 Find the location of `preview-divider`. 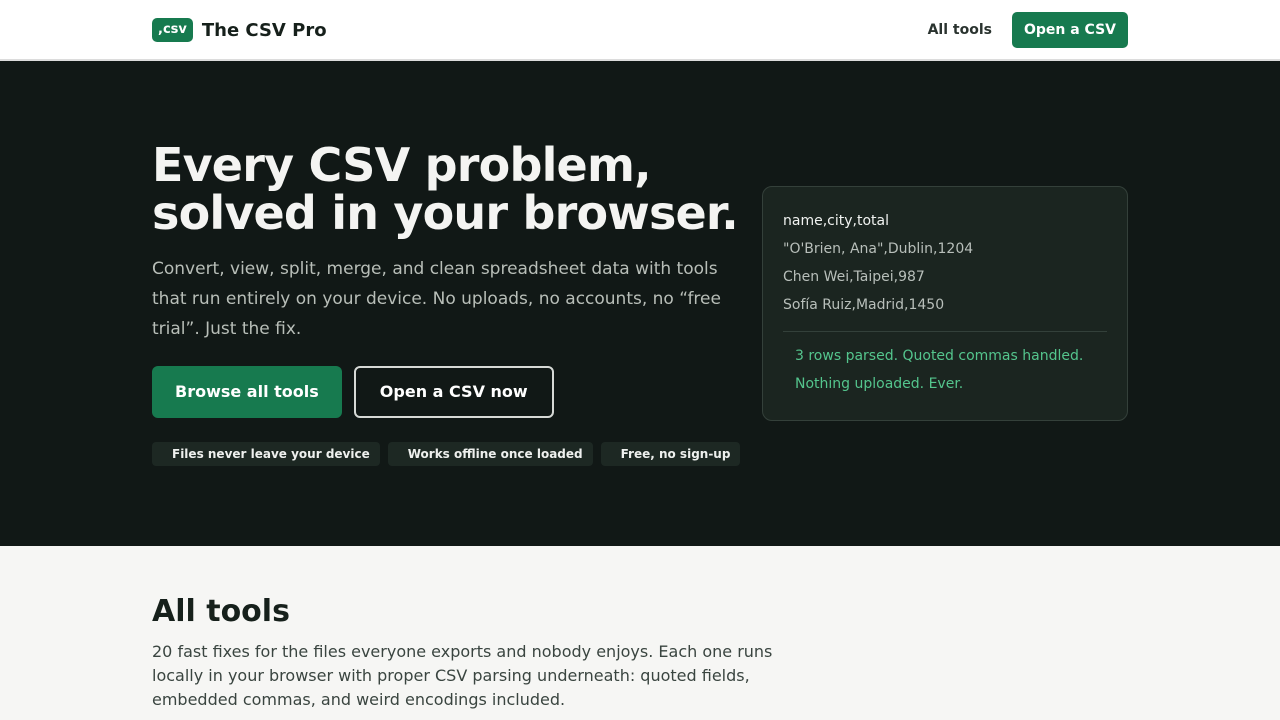

preview-divider is located at coordinates (945, 331).